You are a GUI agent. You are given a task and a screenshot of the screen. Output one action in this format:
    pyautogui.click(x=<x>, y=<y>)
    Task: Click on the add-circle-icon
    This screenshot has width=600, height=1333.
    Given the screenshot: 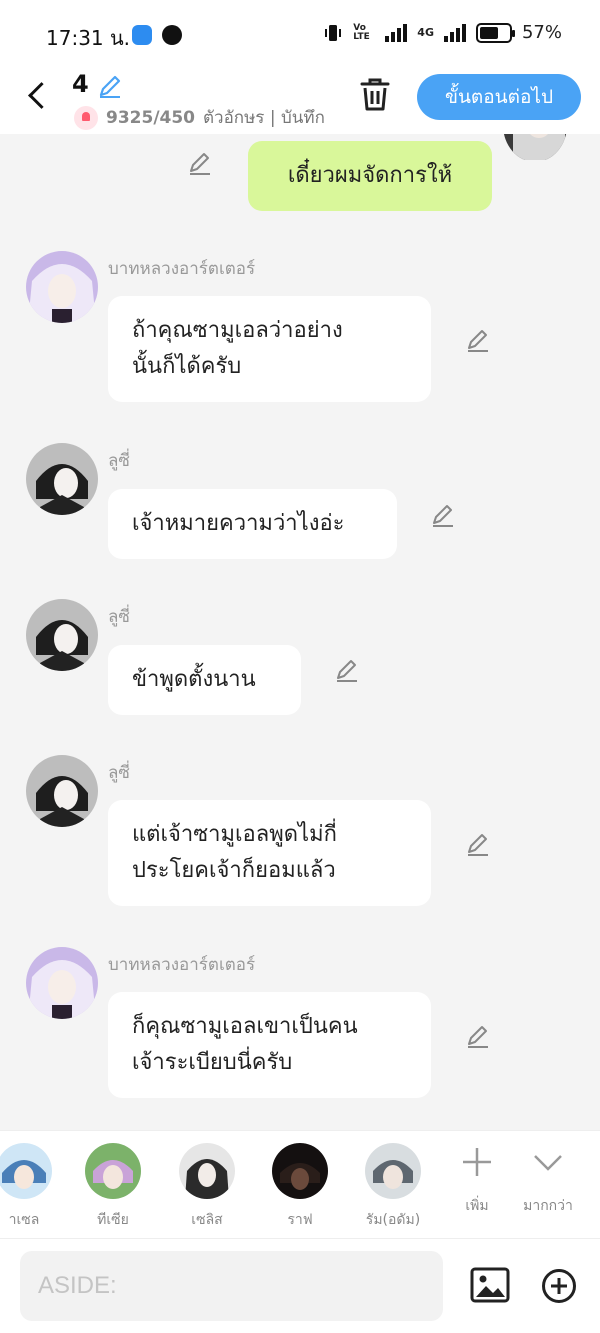 What is the action you would take?
    pyautogui.click(x=559, y=1286)
    